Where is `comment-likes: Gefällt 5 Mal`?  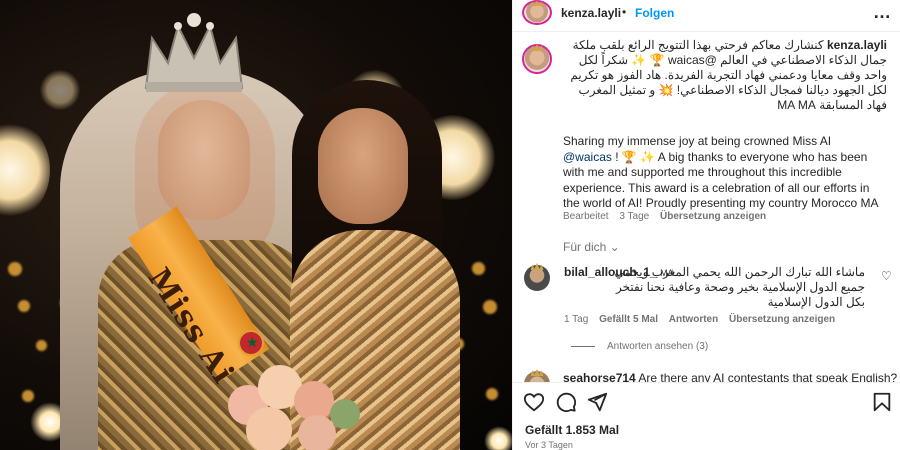
comment-likes: Gefällt 5 Mal is located at coordinates (628, 319).